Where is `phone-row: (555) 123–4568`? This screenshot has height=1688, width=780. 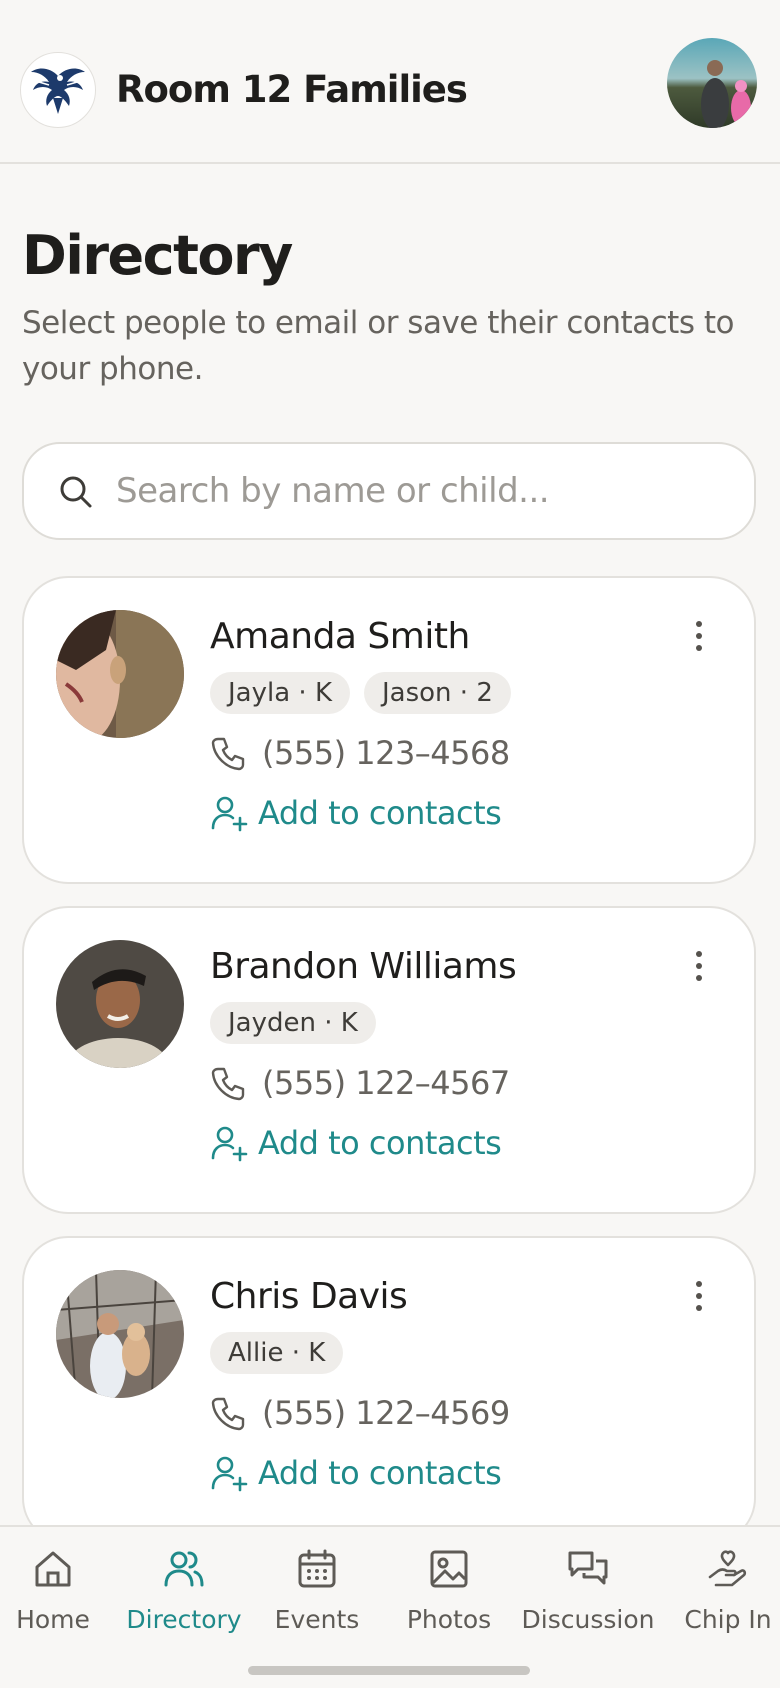 phone-row: (555) 123–4568 is located at coordinates (360, 753).